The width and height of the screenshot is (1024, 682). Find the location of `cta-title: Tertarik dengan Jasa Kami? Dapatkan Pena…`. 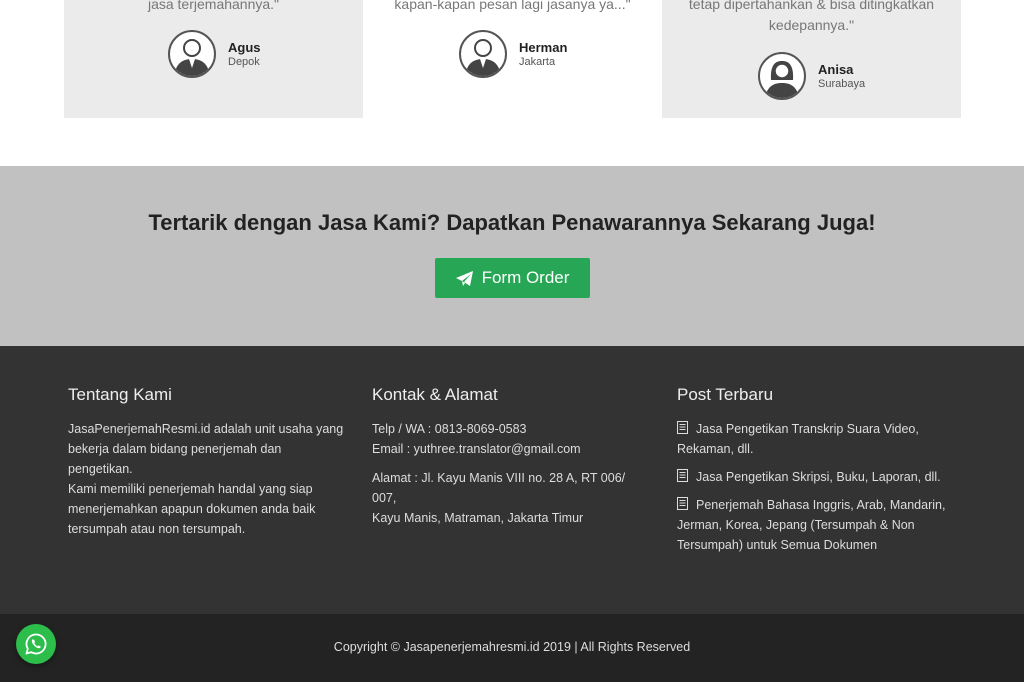

cta-title: Tertarik dengan Jasa Kami? Dapatkan Pena… is located at coordinates (512, 222).